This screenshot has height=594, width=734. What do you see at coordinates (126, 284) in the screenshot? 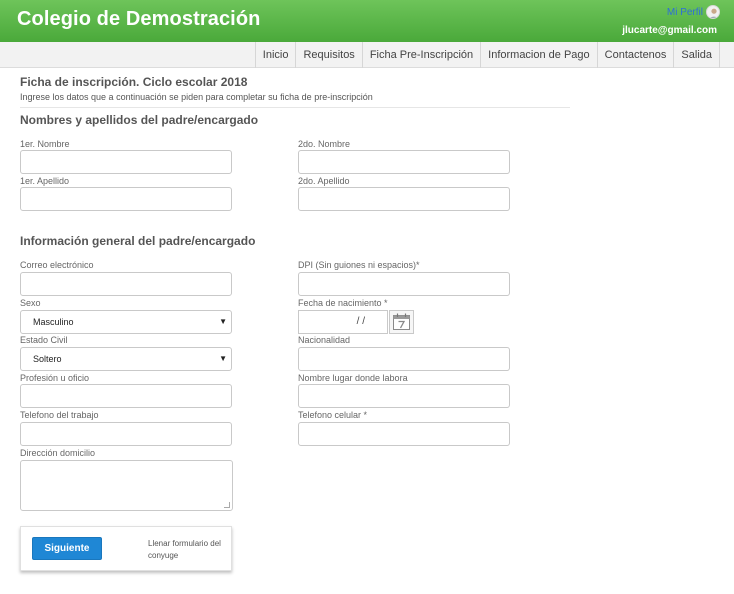
I see `email-field` at bounding box center [126, 284].